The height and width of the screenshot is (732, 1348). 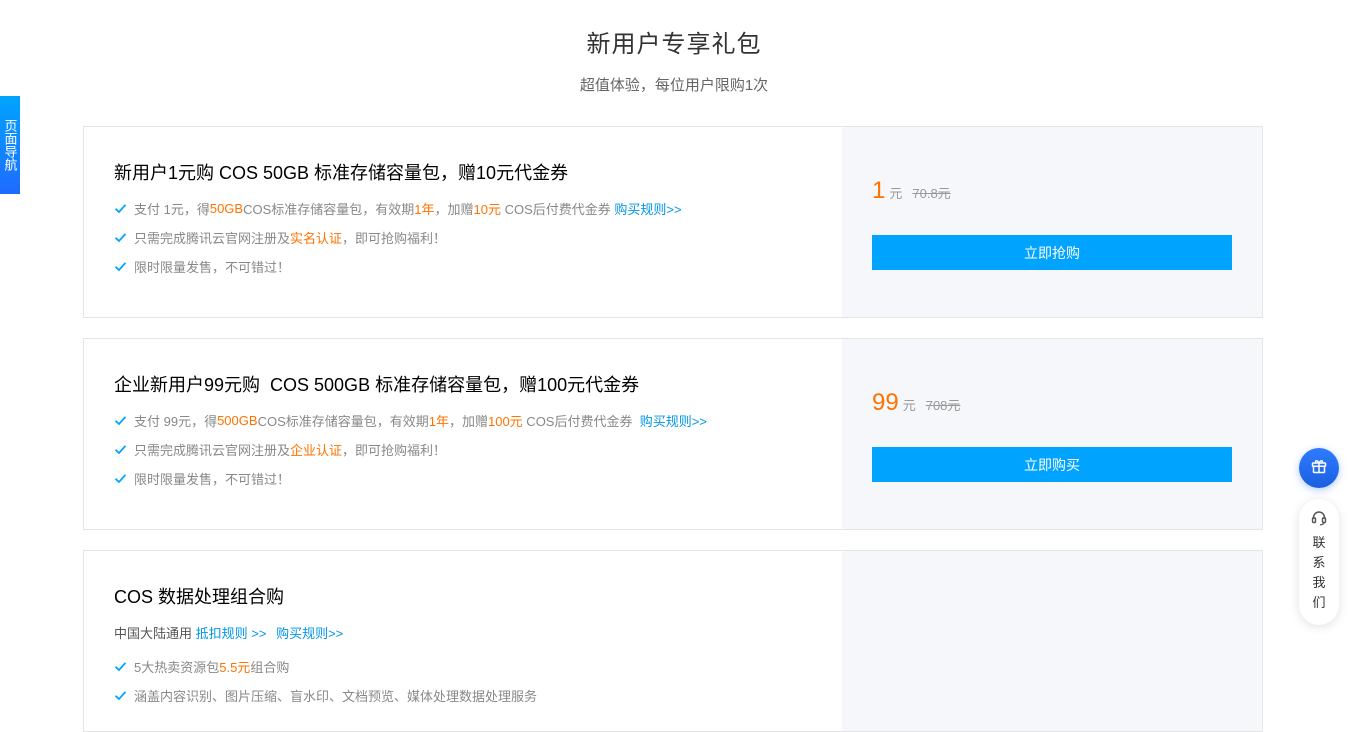 I want to click on feature-text: 支付 99元，得, so click(x=176, y=421).